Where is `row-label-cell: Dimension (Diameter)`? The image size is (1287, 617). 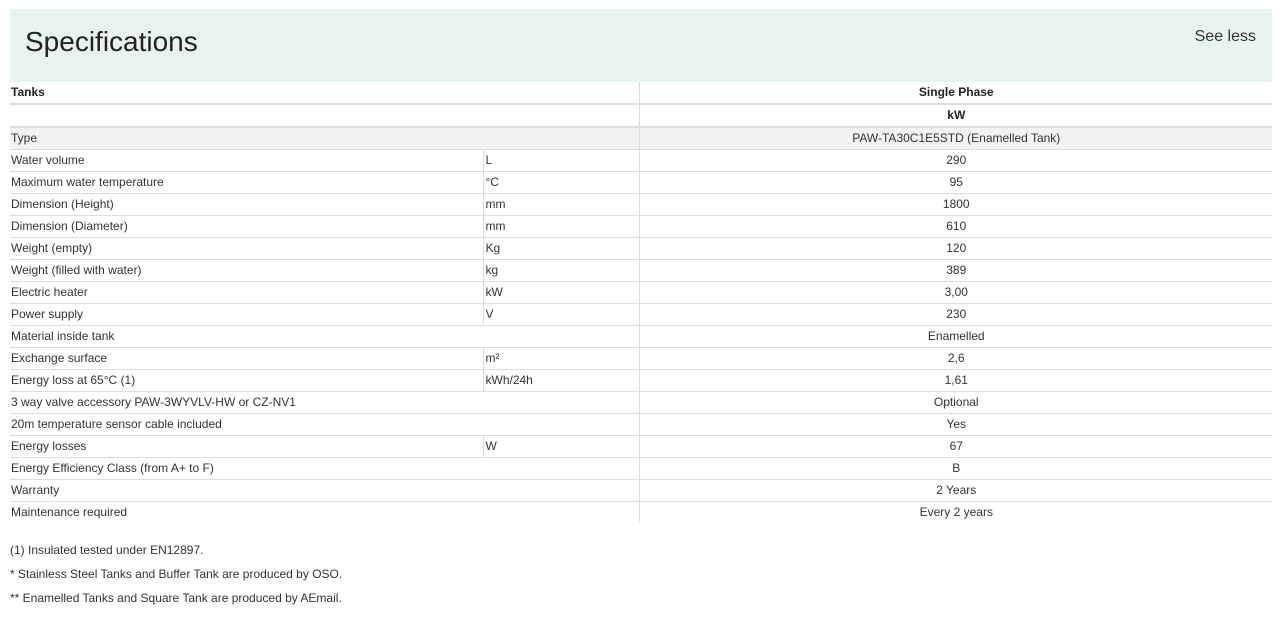 row-label-cell: Dimension (Diameter) is located at coordinates (246, 226).